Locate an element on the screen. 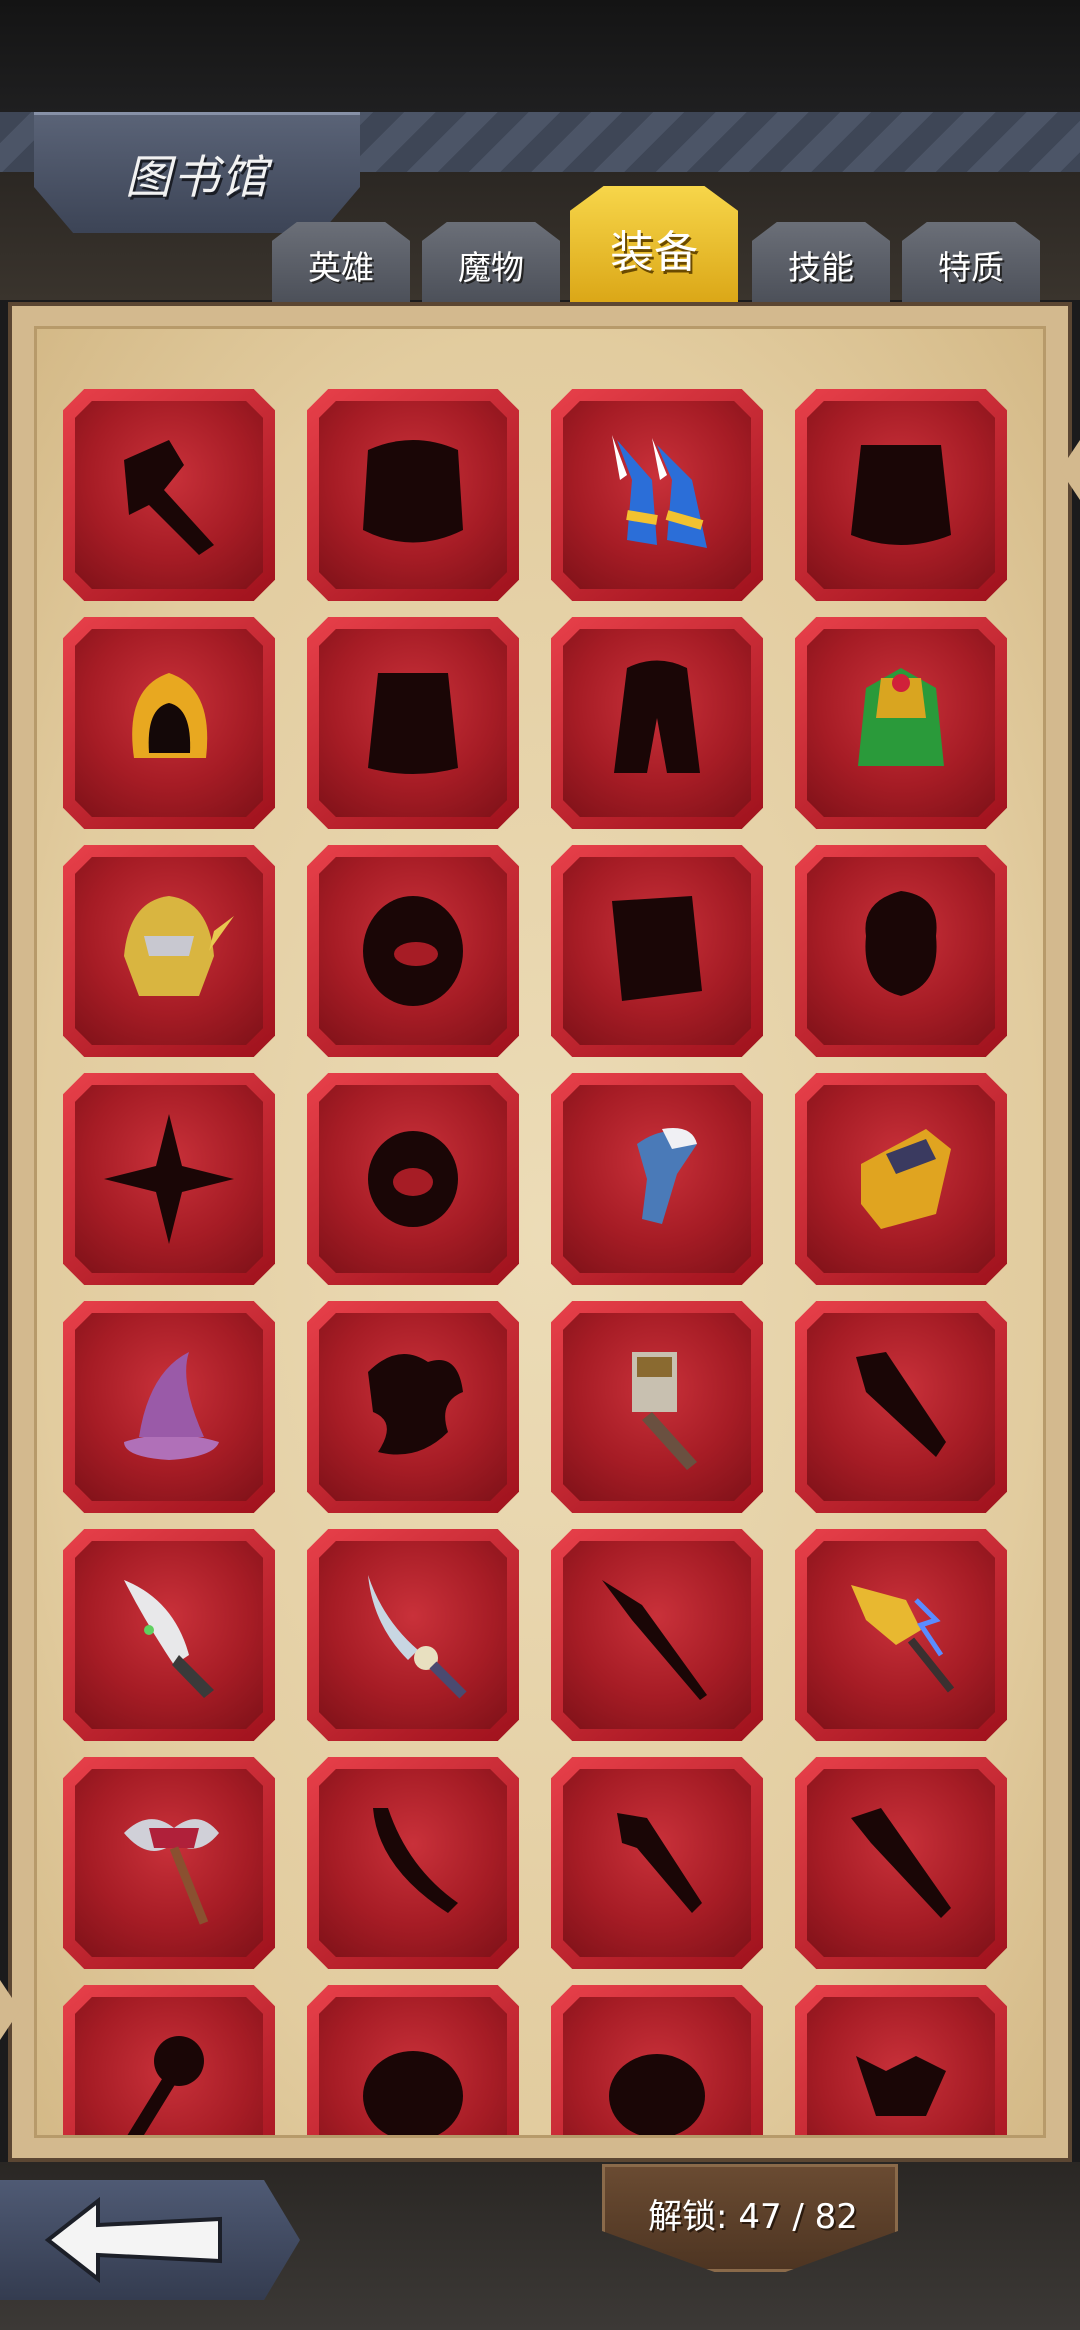  shuriken-silhouette is located at coordinates (169, 1179).